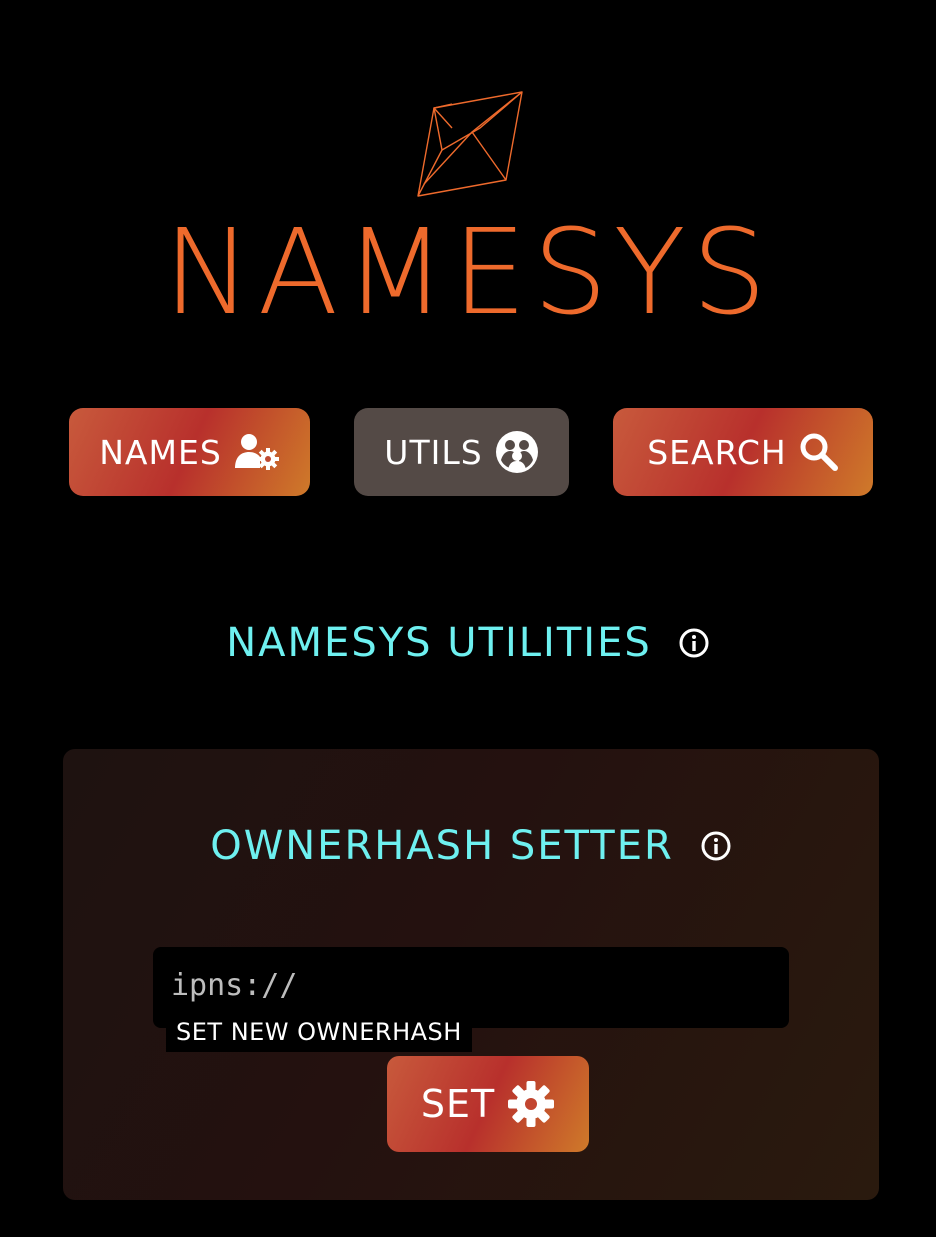  What do you see at coordinates (319, 1032) in the screenshot?
I see `ownerhash-hint: SET NEW OWNERHASH` at bounding box center [319, 1032].